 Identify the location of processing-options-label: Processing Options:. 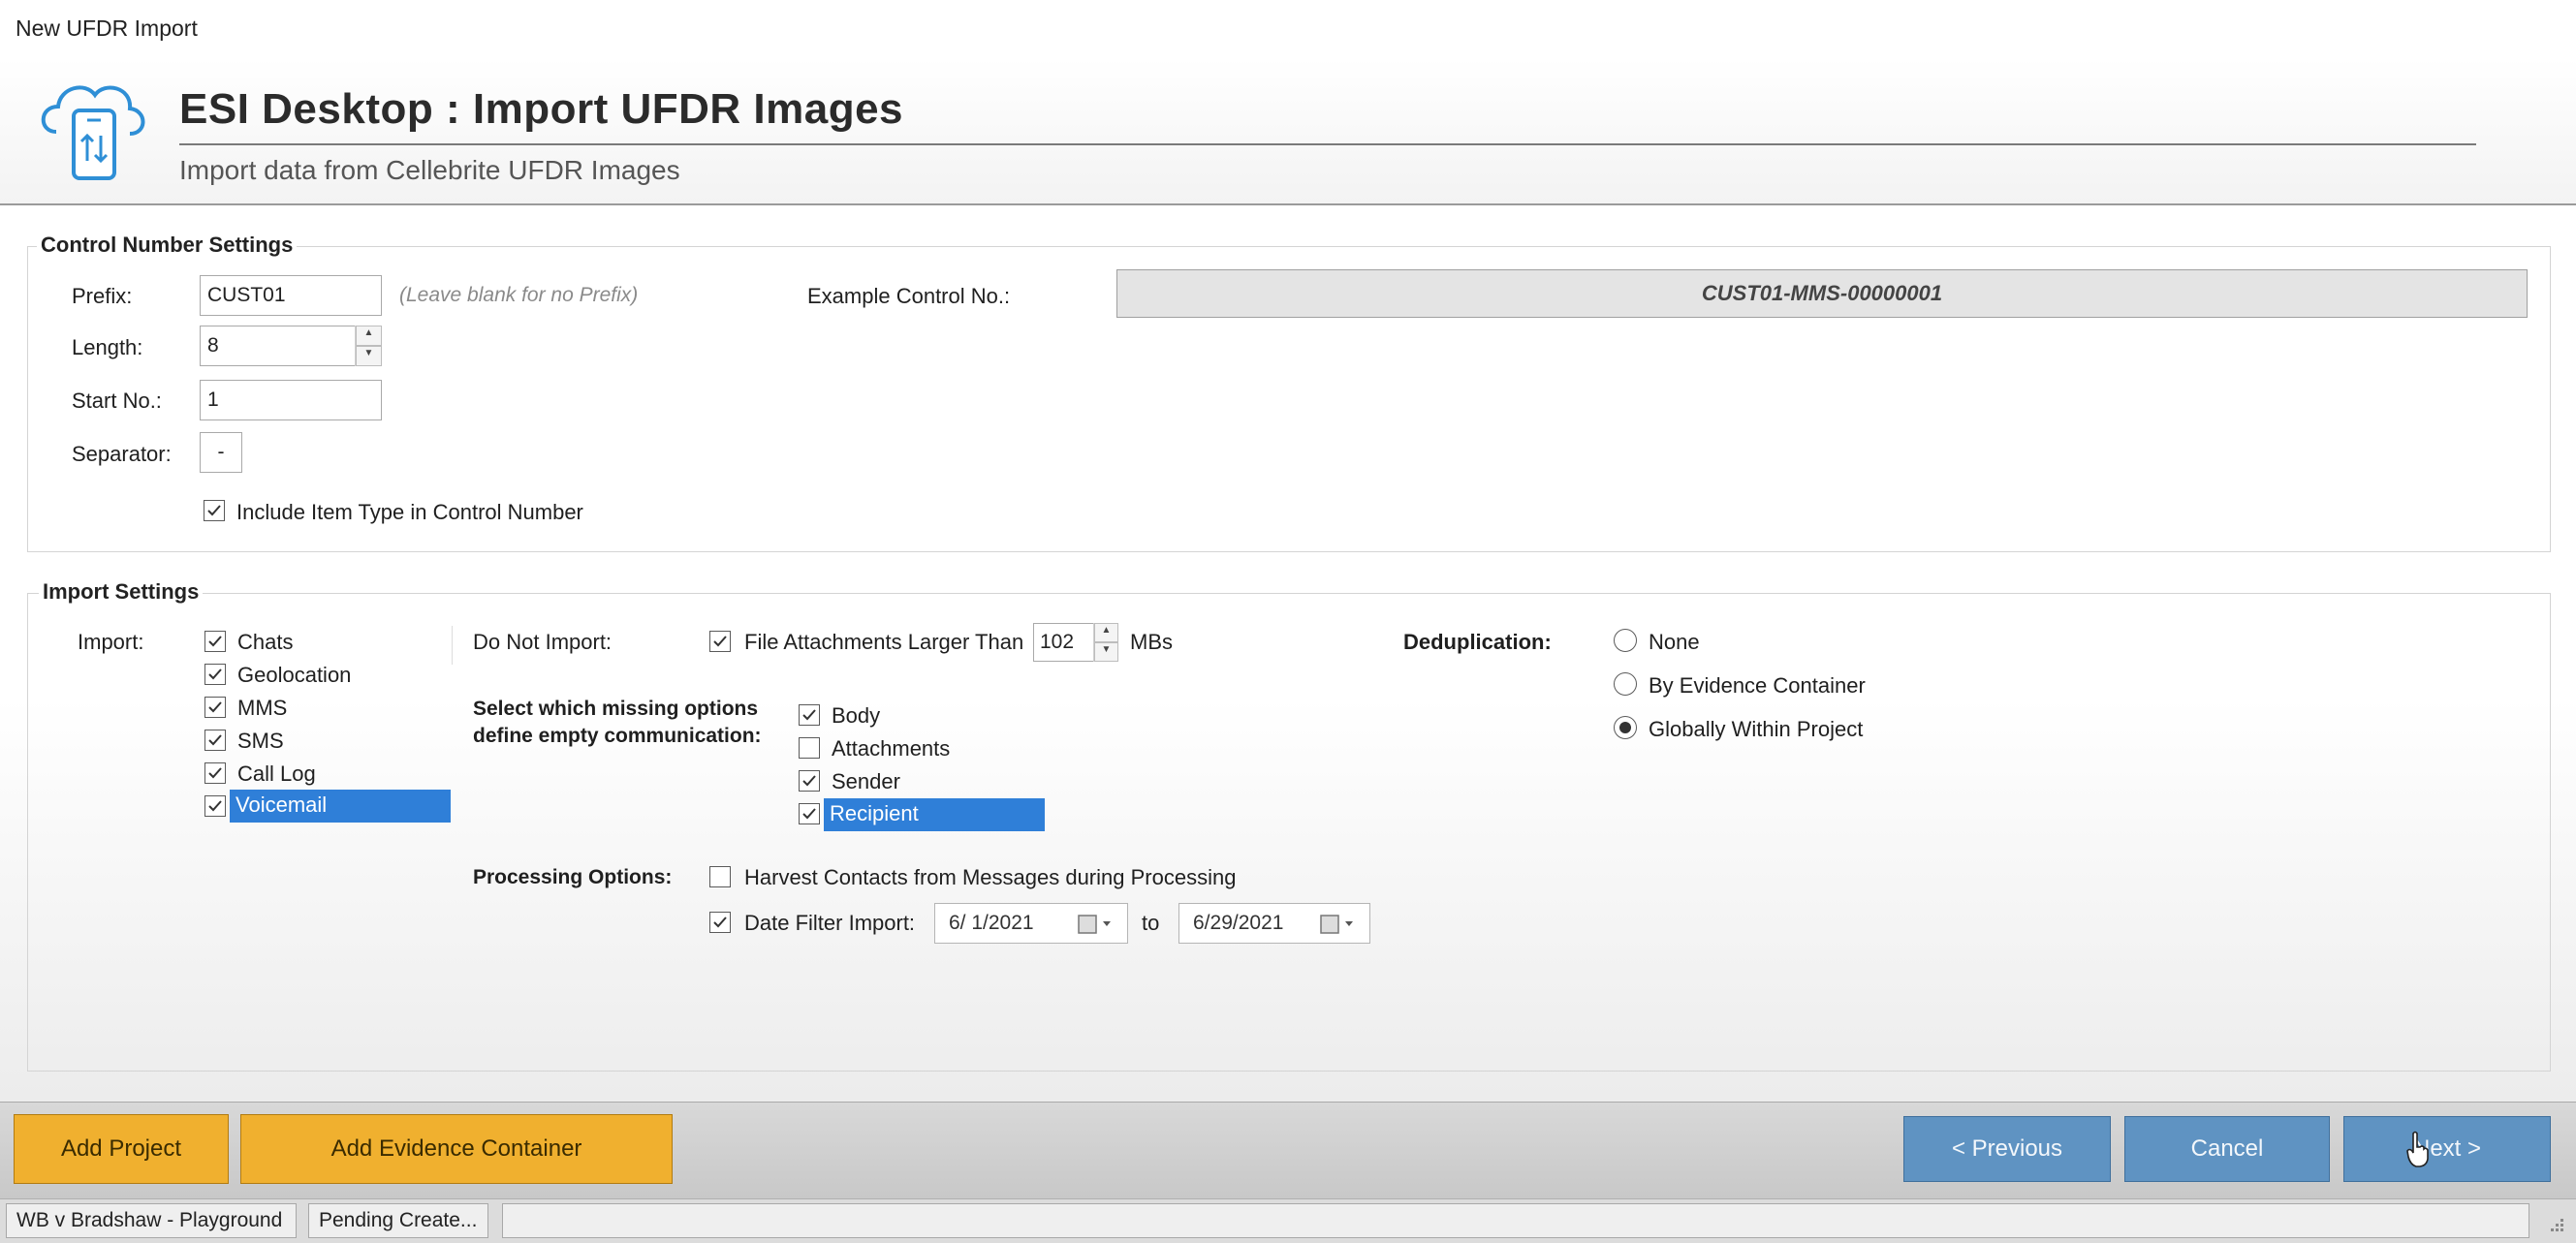
(573, 877).